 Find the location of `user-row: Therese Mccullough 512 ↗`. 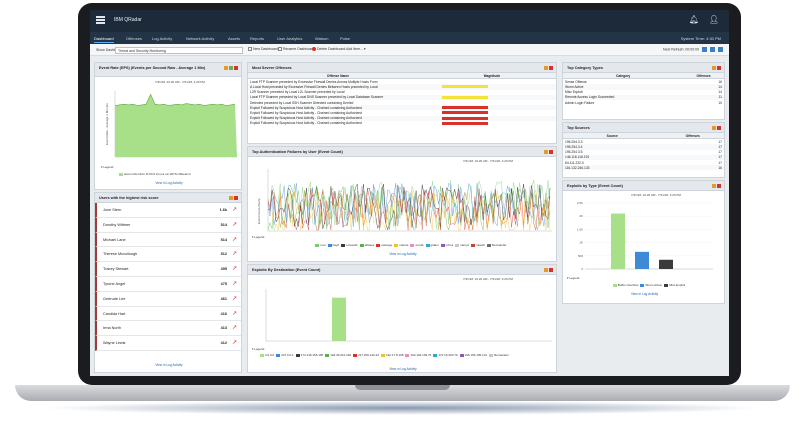

user-row: Therese Mccullough 512 ↗ is located at coordinates (168, 255).